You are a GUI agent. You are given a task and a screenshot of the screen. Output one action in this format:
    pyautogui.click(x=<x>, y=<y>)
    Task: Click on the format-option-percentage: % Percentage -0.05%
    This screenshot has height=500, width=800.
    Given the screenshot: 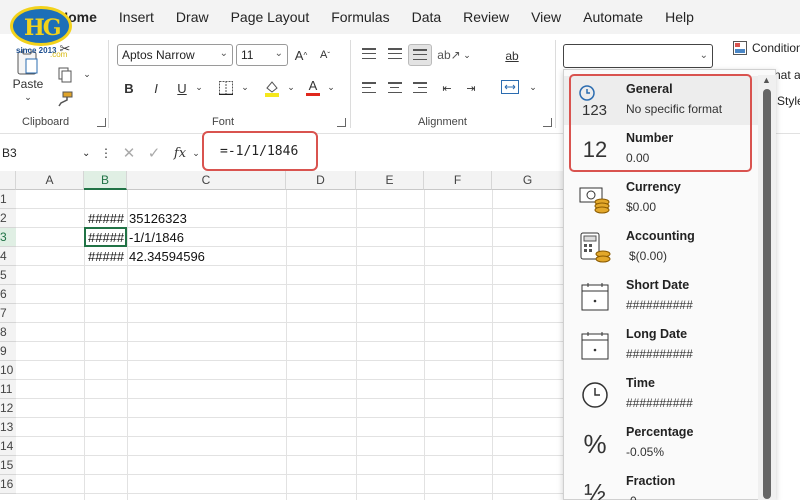 What is the action you would take?
    pyautogui.click(x=662, y=443)
    